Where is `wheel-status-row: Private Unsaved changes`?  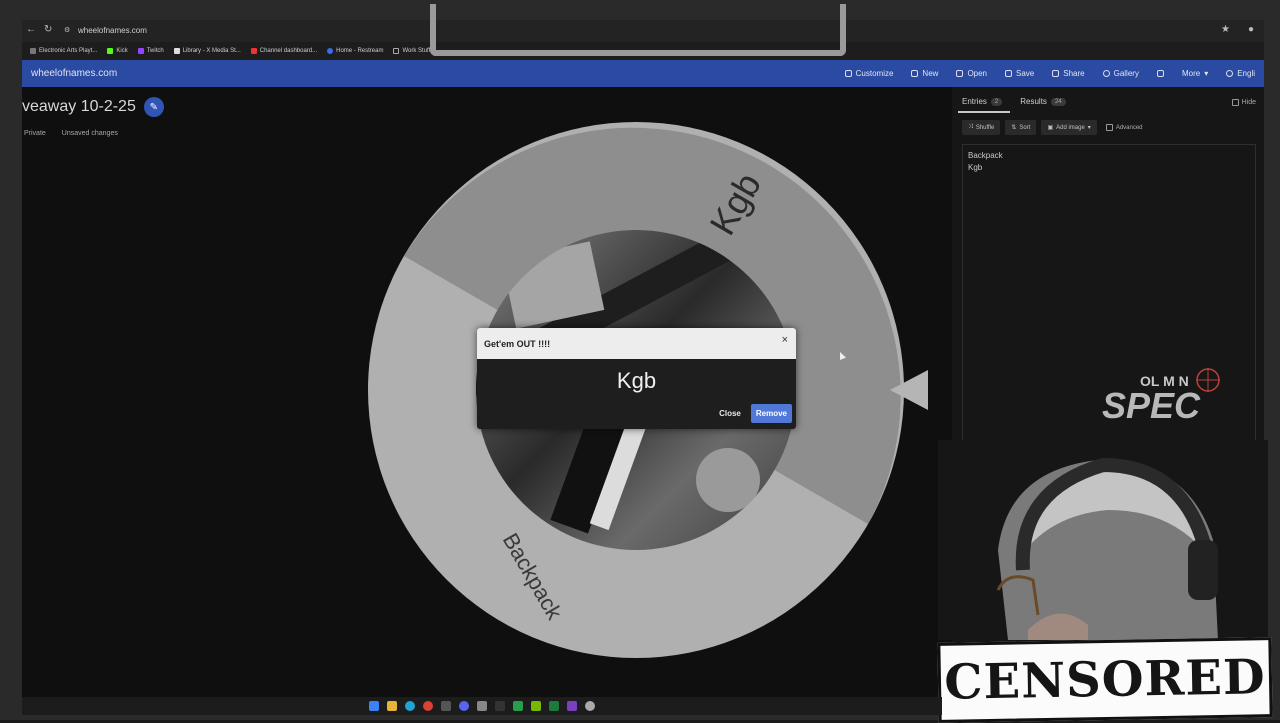 wheel-status-row: Private Unsaved changes is located at coordinates (71, 133).